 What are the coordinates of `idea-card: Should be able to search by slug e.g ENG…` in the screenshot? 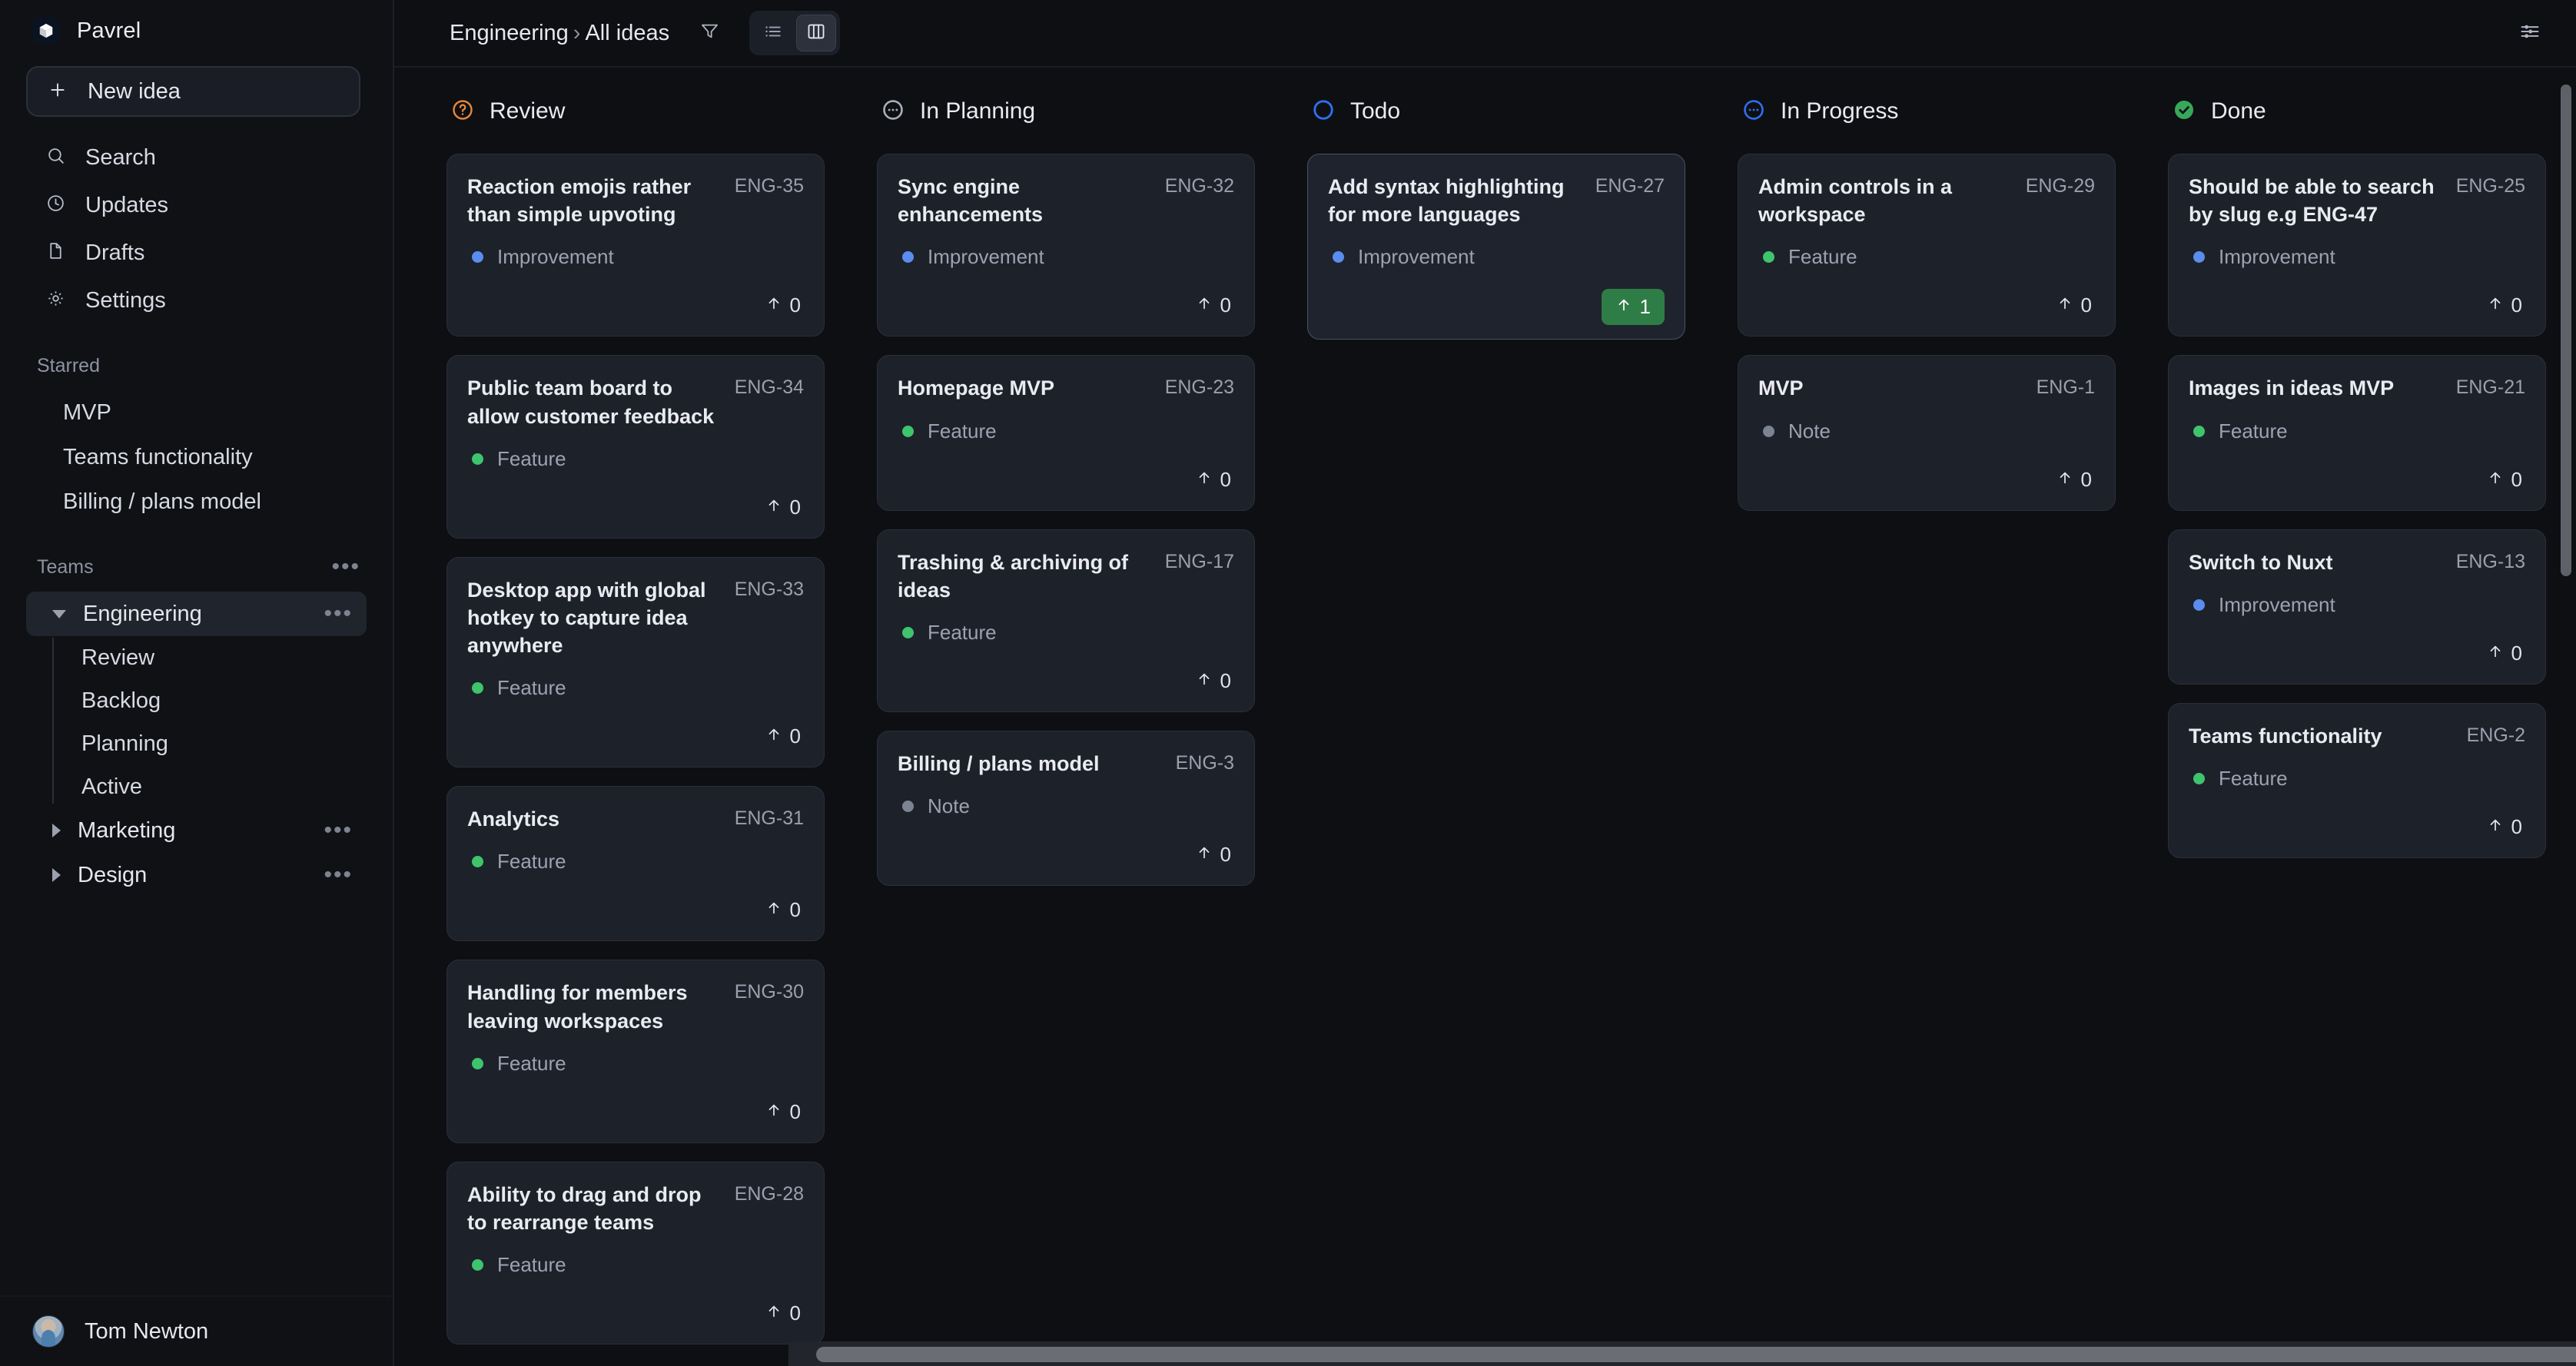 It's located at (2357, 245).